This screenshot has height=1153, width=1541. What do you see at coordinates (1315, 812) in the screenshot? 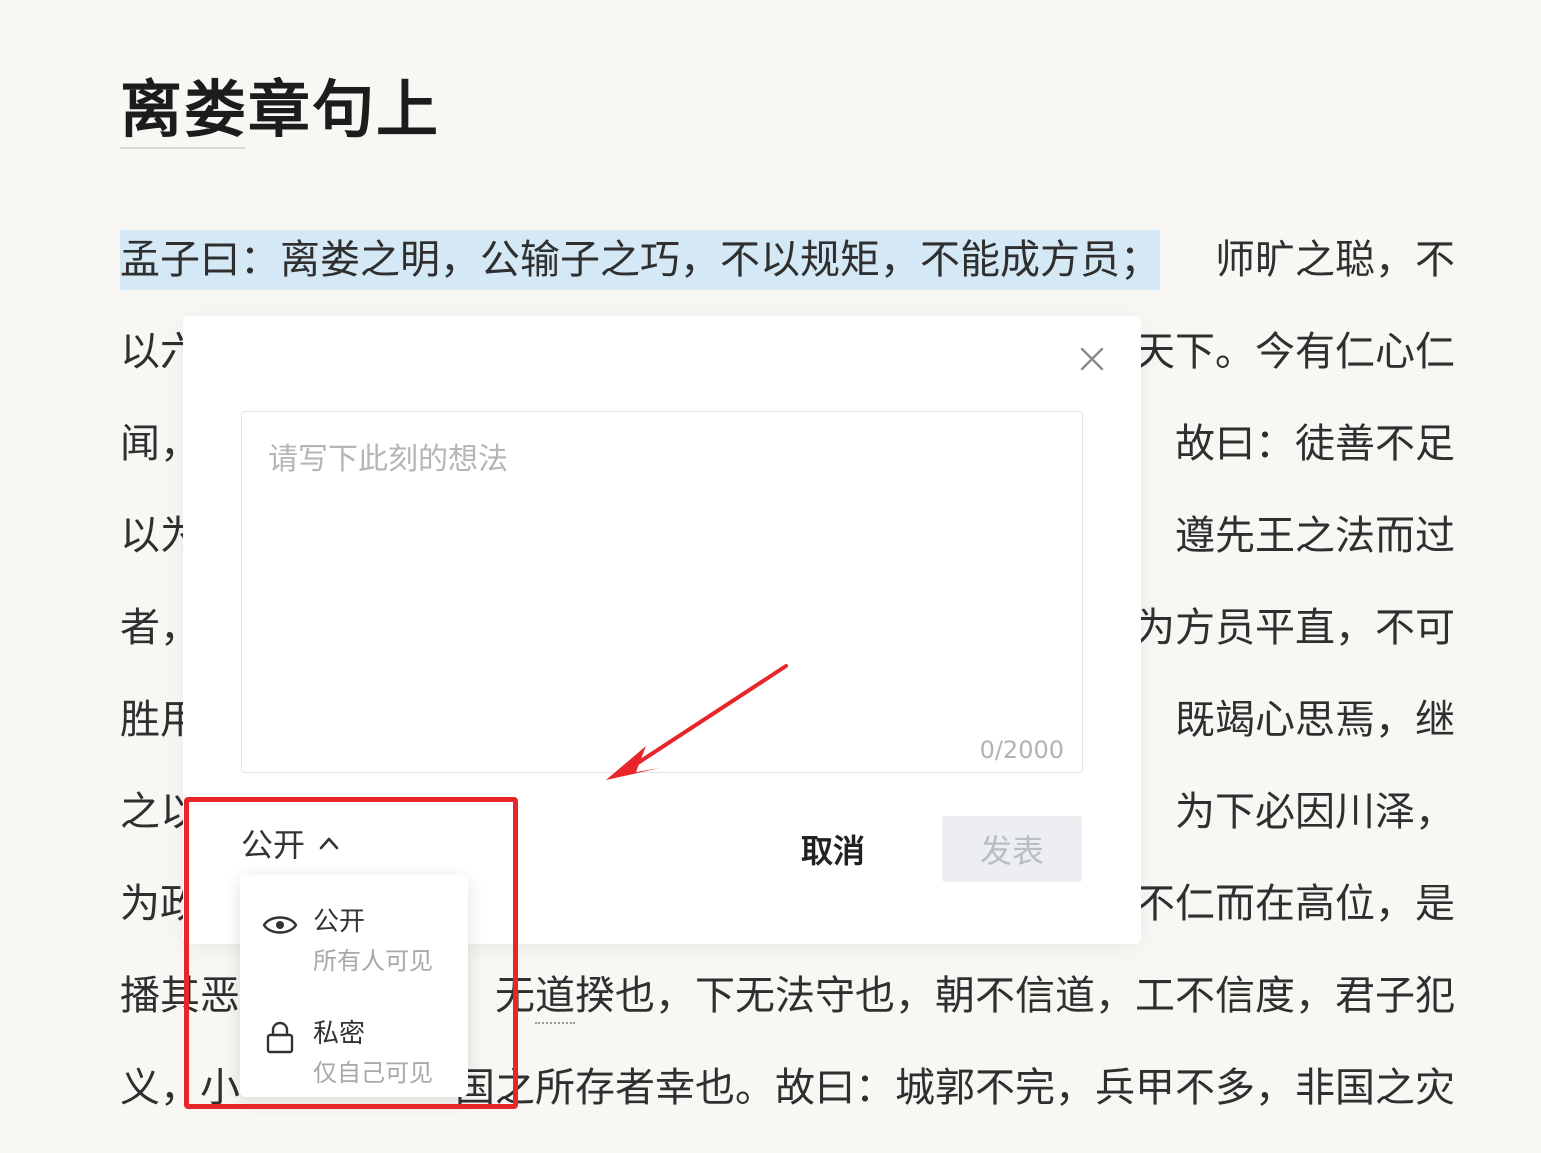
I see `text-line-right: 为下必因川泽，` at bounding box center [1315, 812].